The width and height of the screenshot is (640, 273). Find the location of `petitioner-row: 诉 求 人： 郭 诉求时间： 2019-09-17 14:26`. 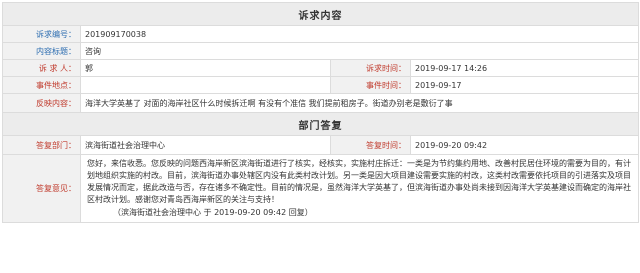

petitioner-row: 诉 求 人： 郭 诉求时间： 2019-09-17 14:26 is located at coordinates (320, 68).